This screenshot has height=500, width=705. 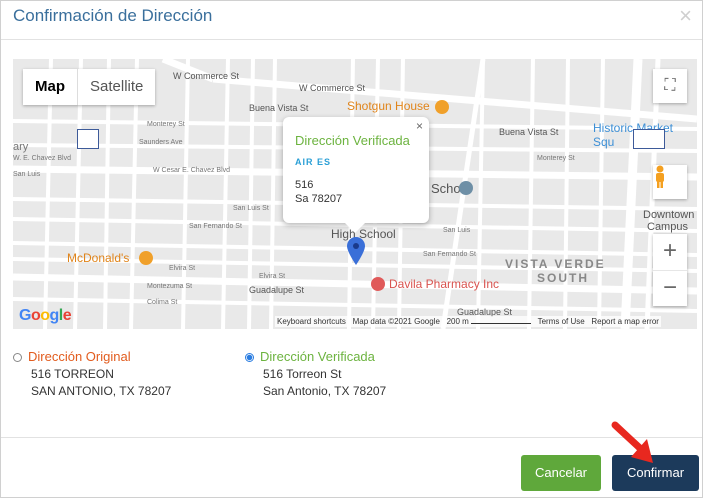 What do you see at coordinates (670, 252) in the screenshot?
I see `zoom-in-button: +` at bounding box center [670, 252].